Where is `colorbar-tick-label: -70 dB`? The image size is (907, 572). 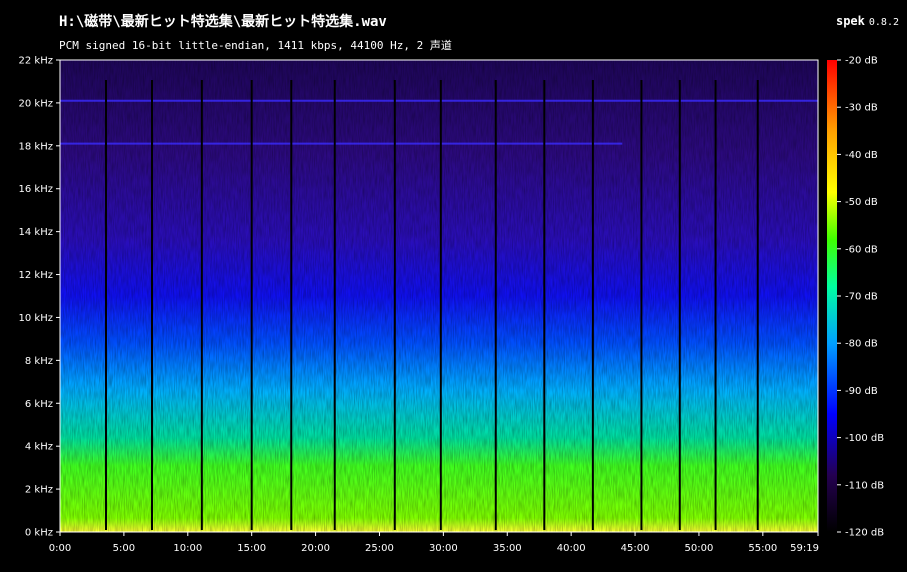 colorbar-tick-label: -70 dB is located at coordinates (861, 297).